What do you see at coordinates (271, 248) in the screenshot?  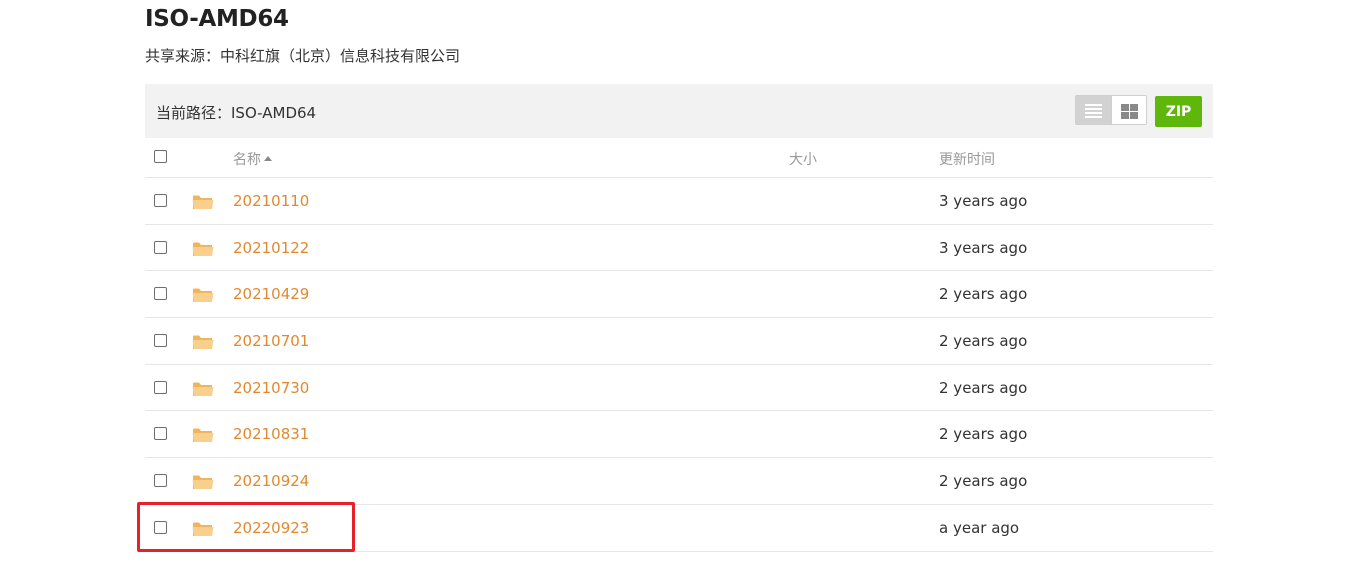 I see `folder-link: 20210122` at bounding box center [271, 248].